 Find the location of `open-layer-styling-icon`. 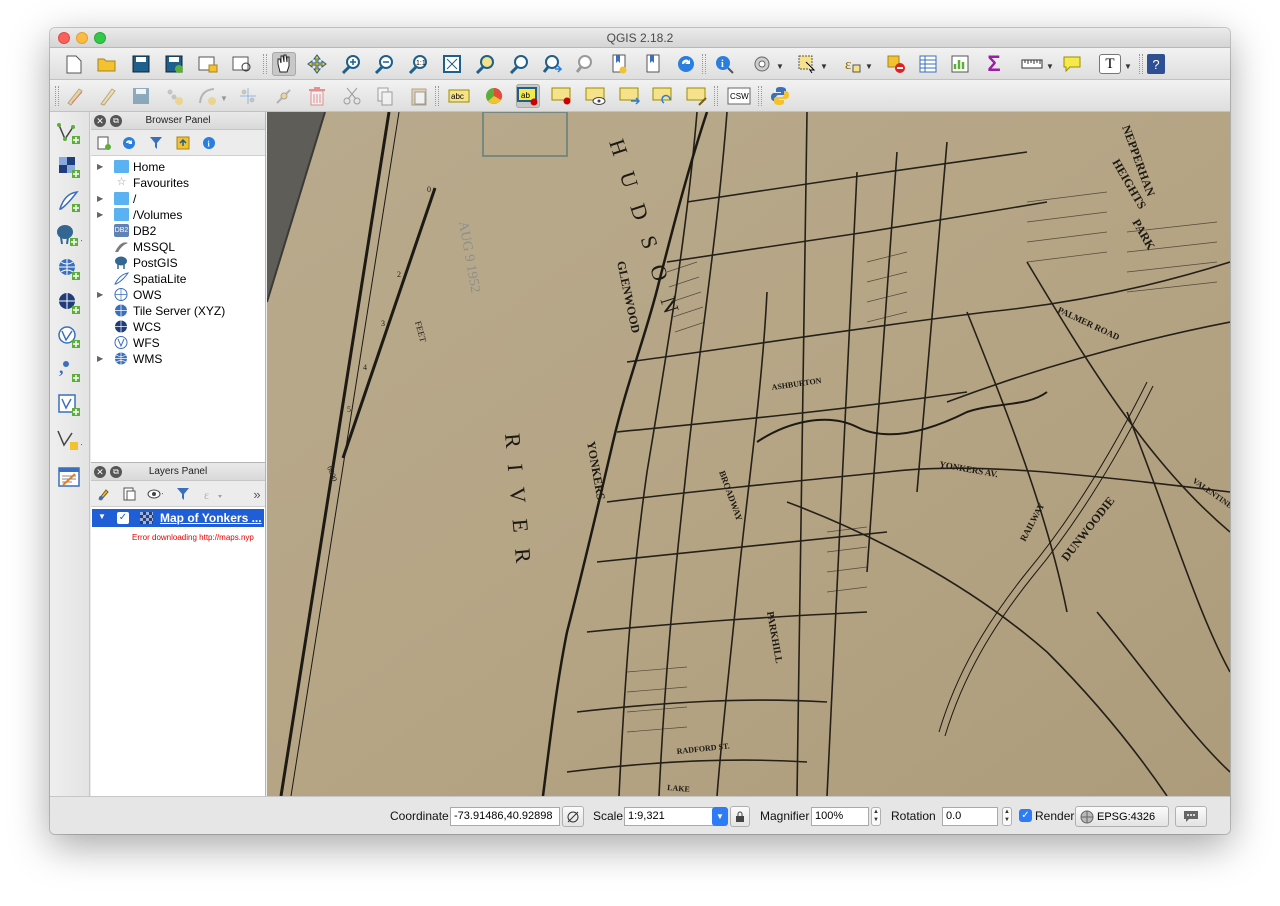

open-layer-styling-icon is located at coordinates (104, 494).